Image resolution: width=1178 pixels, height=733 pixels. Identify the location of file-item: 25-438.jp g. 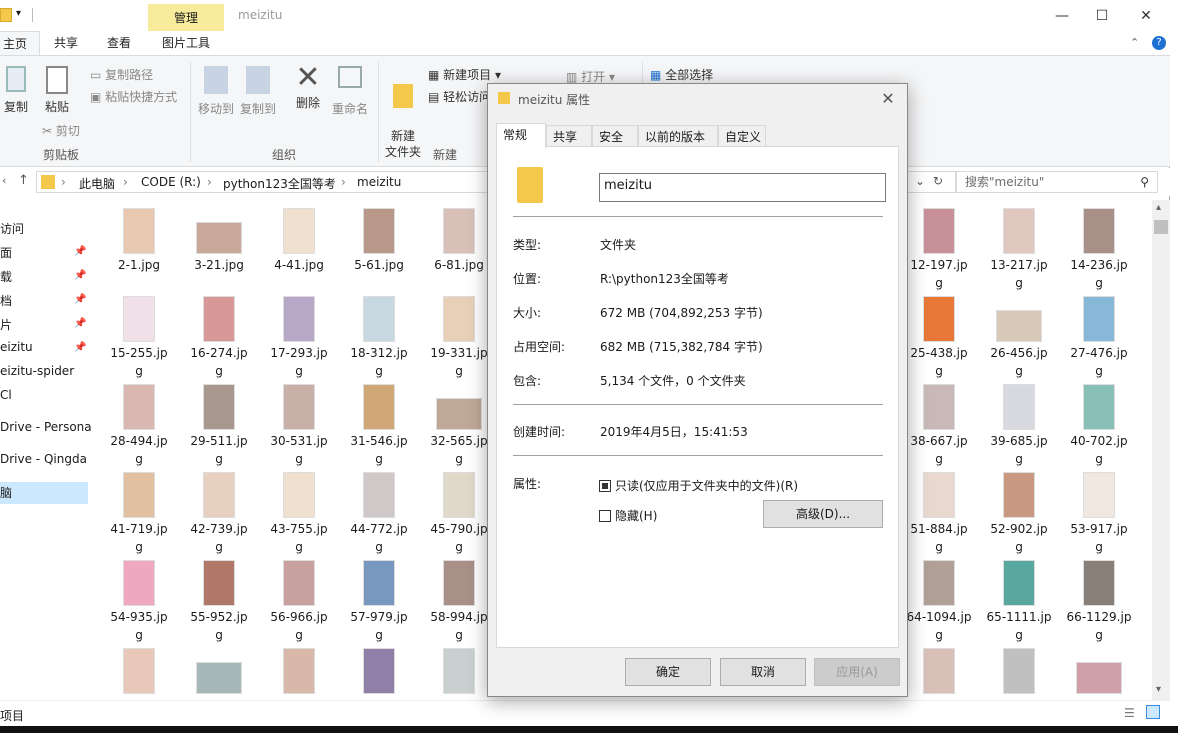
(939, 338).